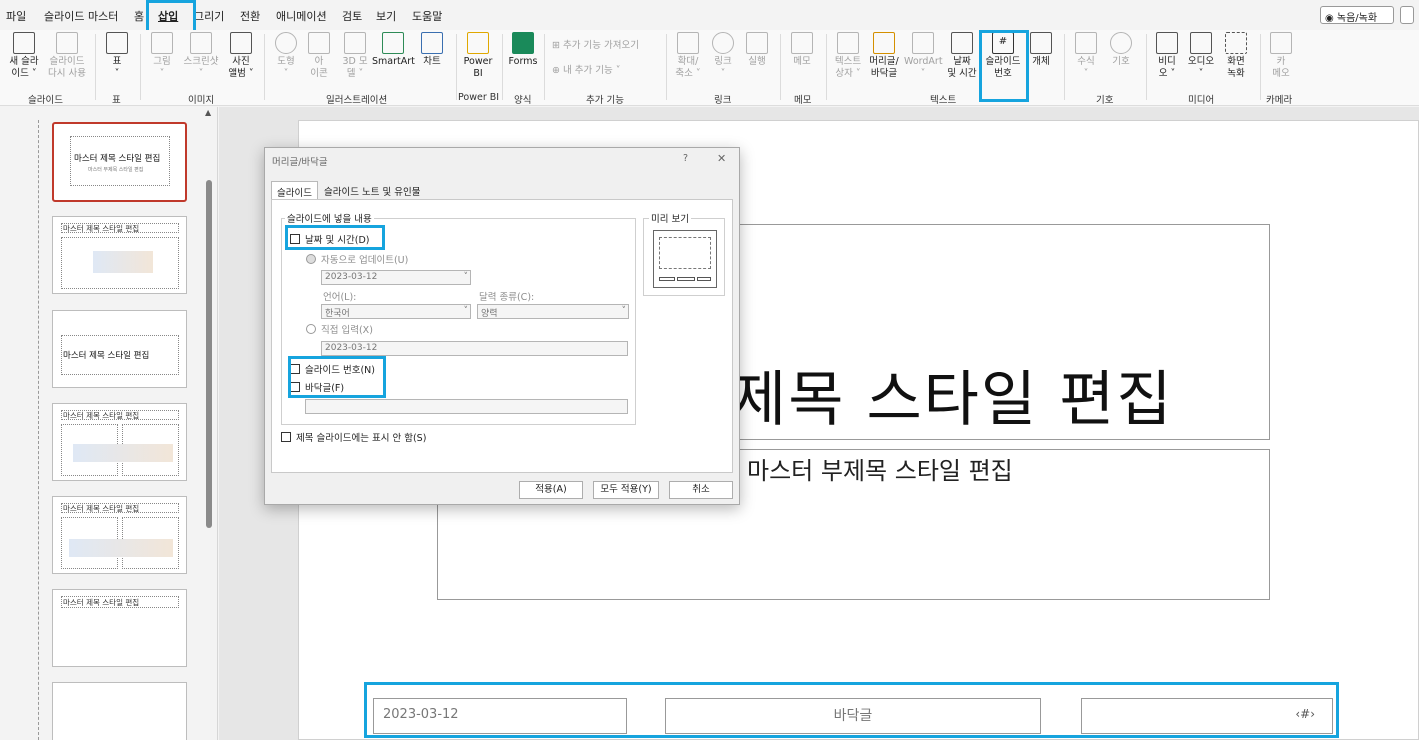  I want to click on date-time-checkbox, so click(295, 239).